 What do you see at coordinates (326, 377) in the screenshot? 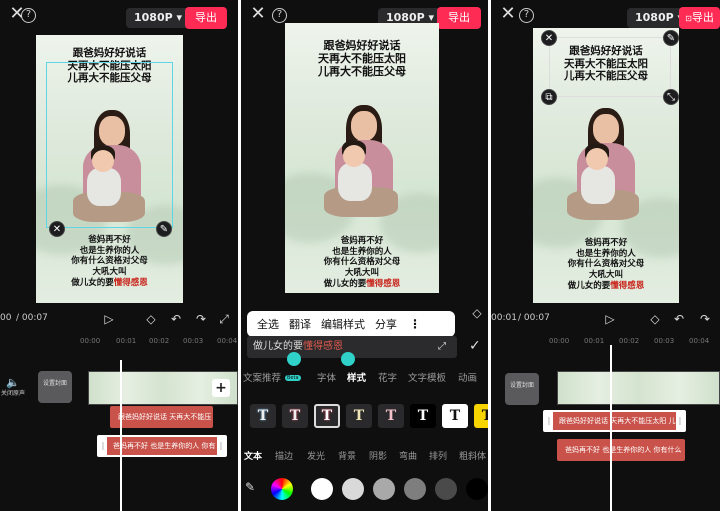
I see `tab-font: 字体` at bounding box center [326, 377].